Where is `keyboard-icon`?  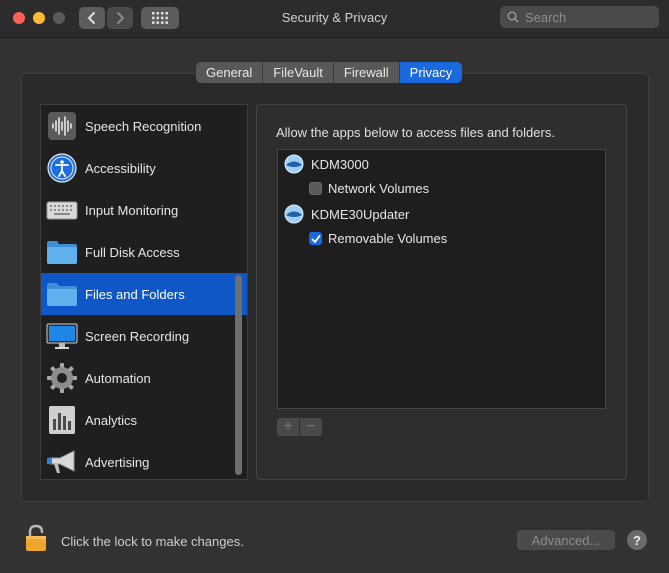 keyboard-icon is located at coordinates (62, 210).